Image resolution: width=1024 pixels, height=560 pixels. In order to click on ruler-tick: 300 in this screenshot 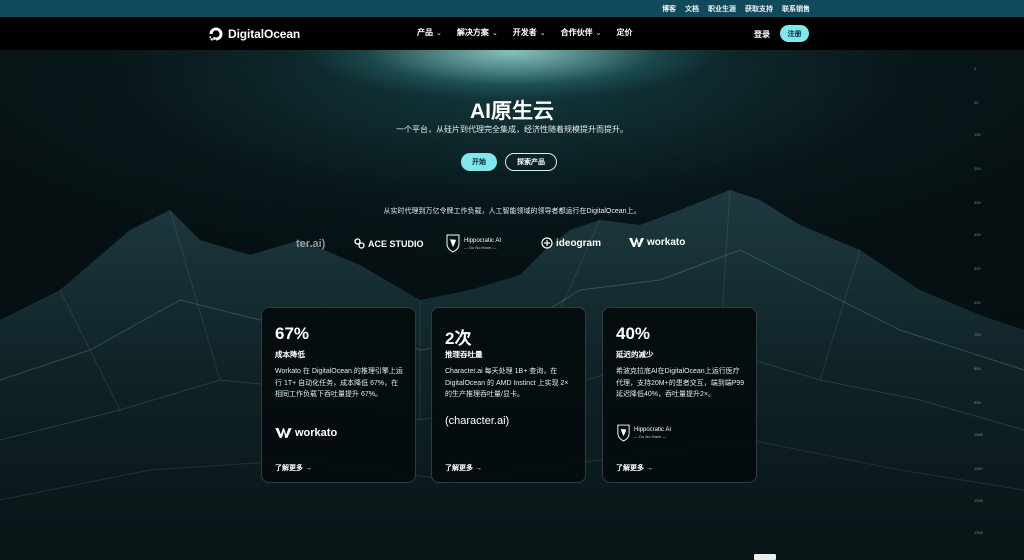, I will do `click(977, 202)`.